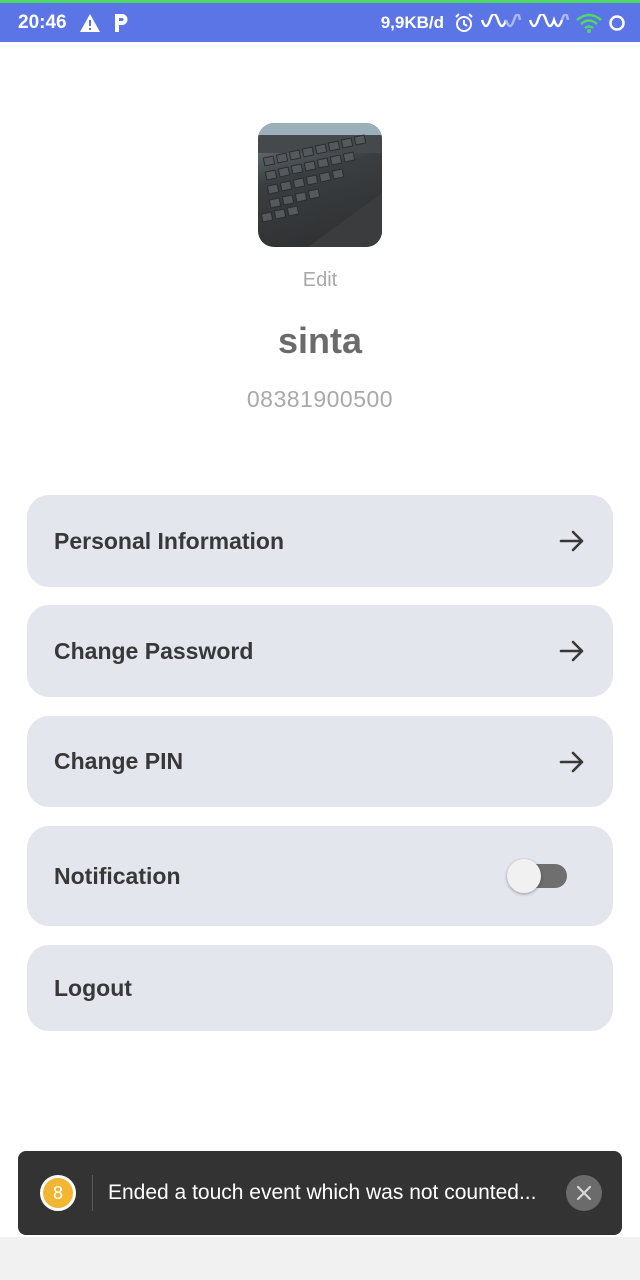  I want to click on toast-divider, so click(92, 1193).